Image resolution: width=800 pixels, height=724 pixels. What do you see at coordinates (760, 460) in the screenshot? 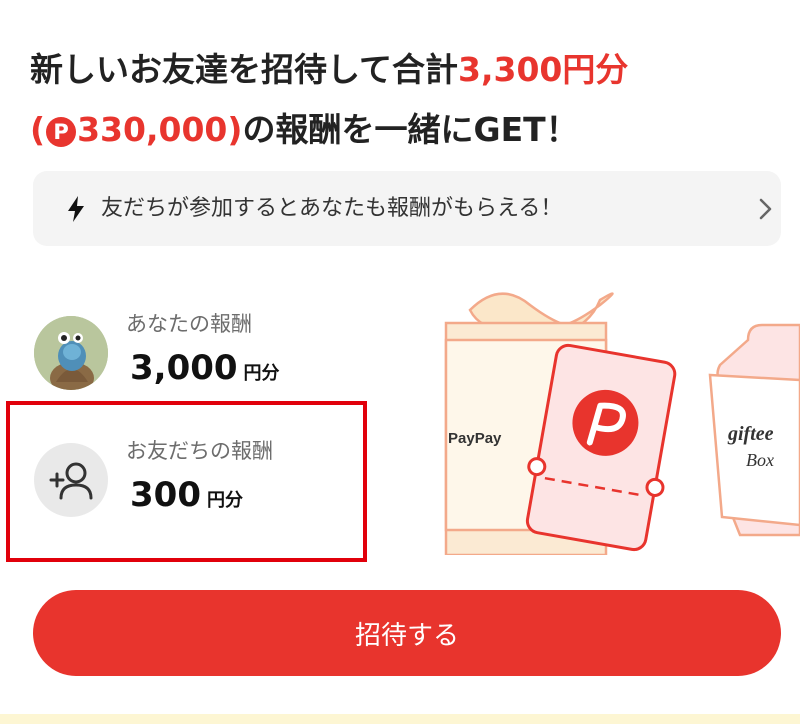
I see `giftee-box-text: Box` at bounding box center [760, 460].